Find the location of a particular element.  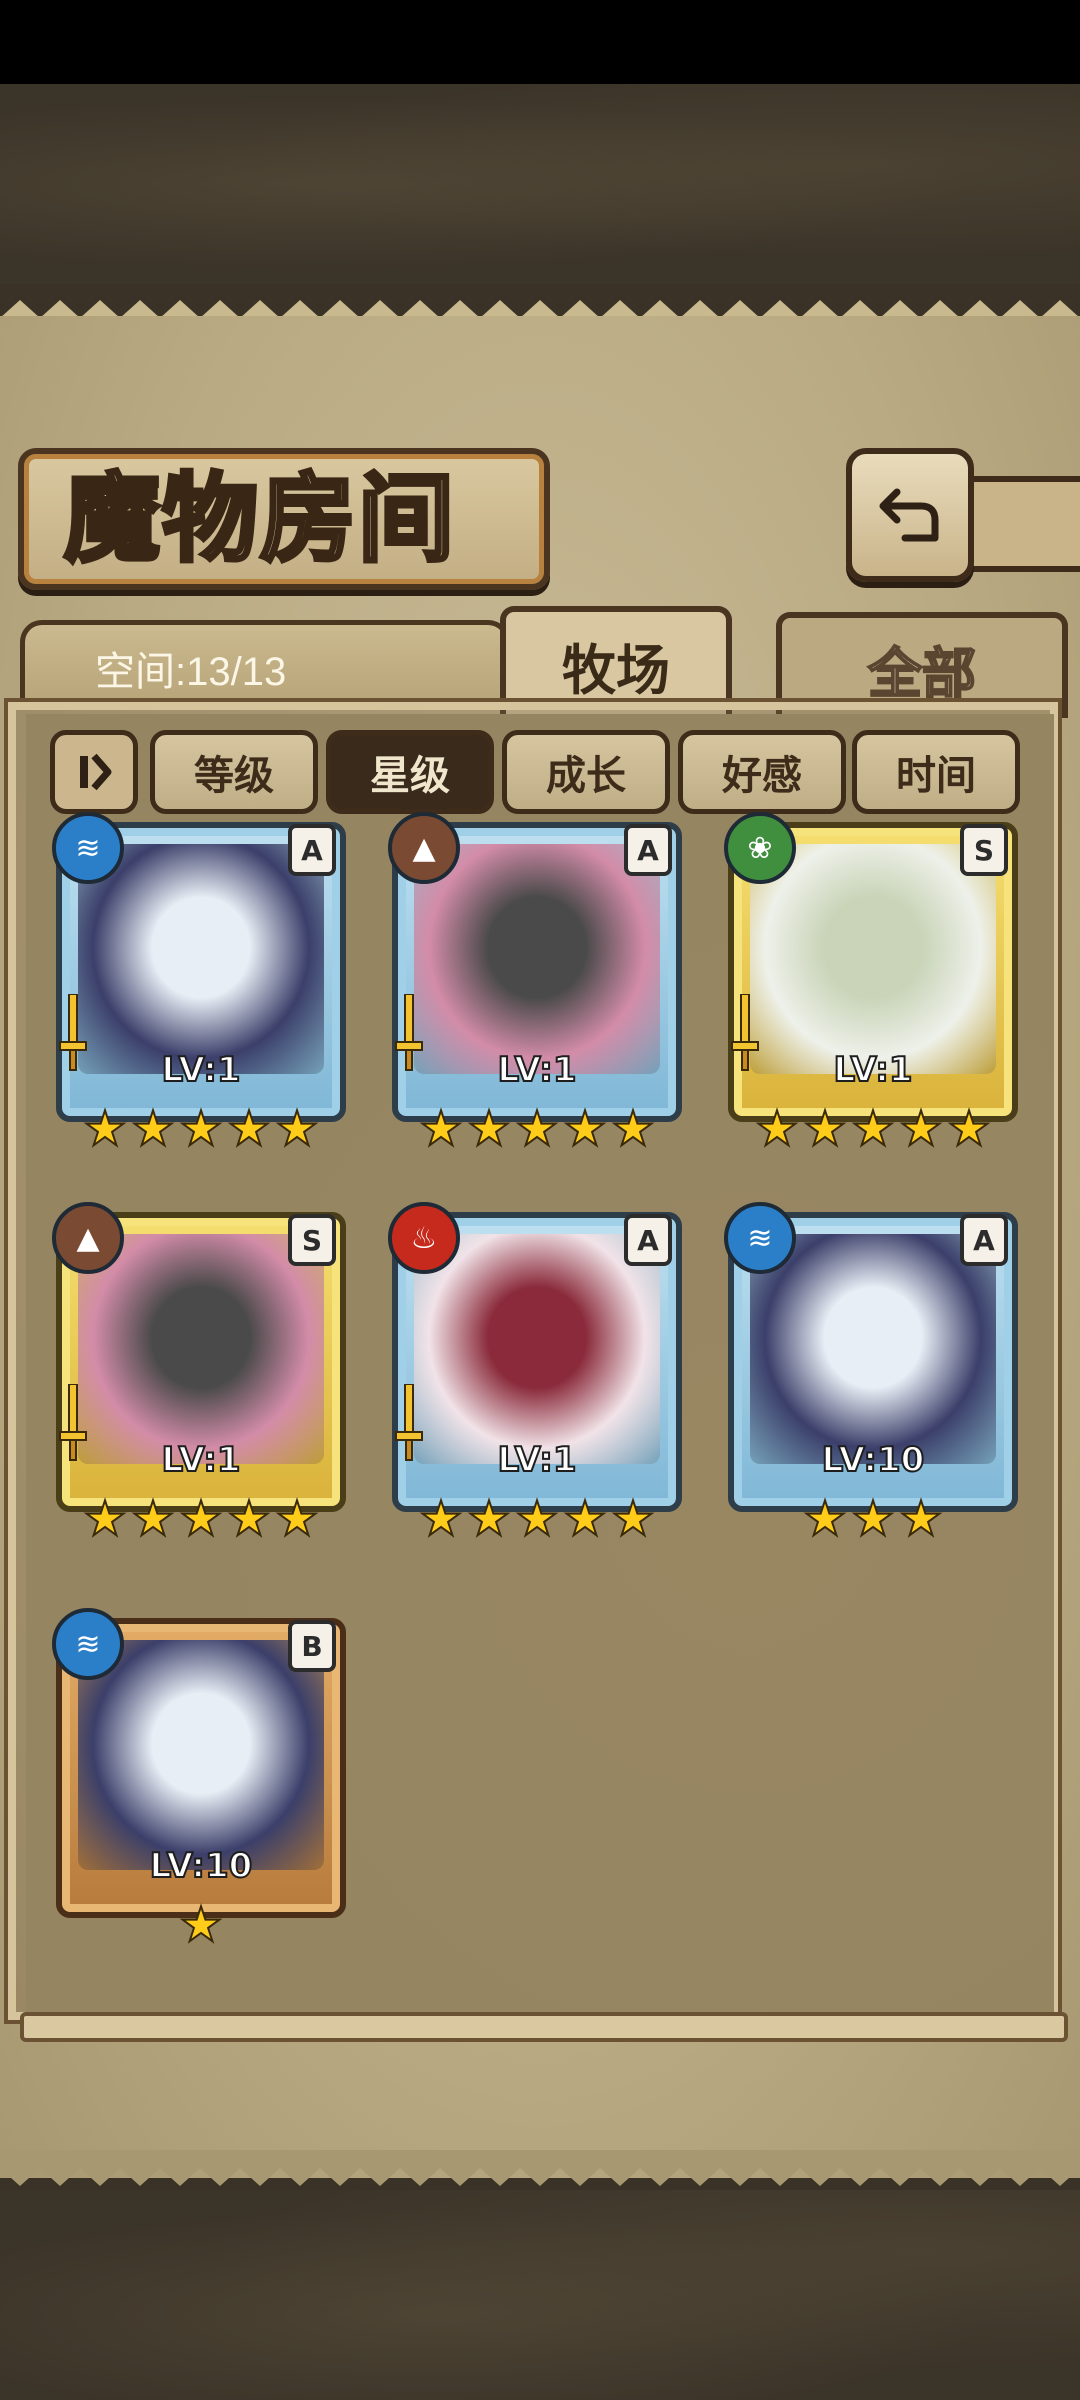

sort-order-toggle is located at coordinates (94, 772).